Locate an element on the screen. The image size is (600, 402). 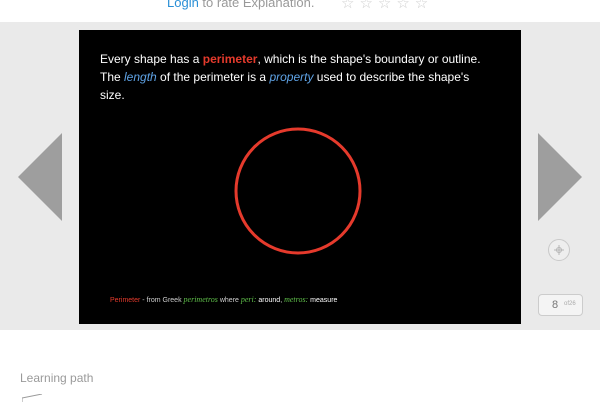
next-slide-arrow-icon is located at coordinates (560, 177).